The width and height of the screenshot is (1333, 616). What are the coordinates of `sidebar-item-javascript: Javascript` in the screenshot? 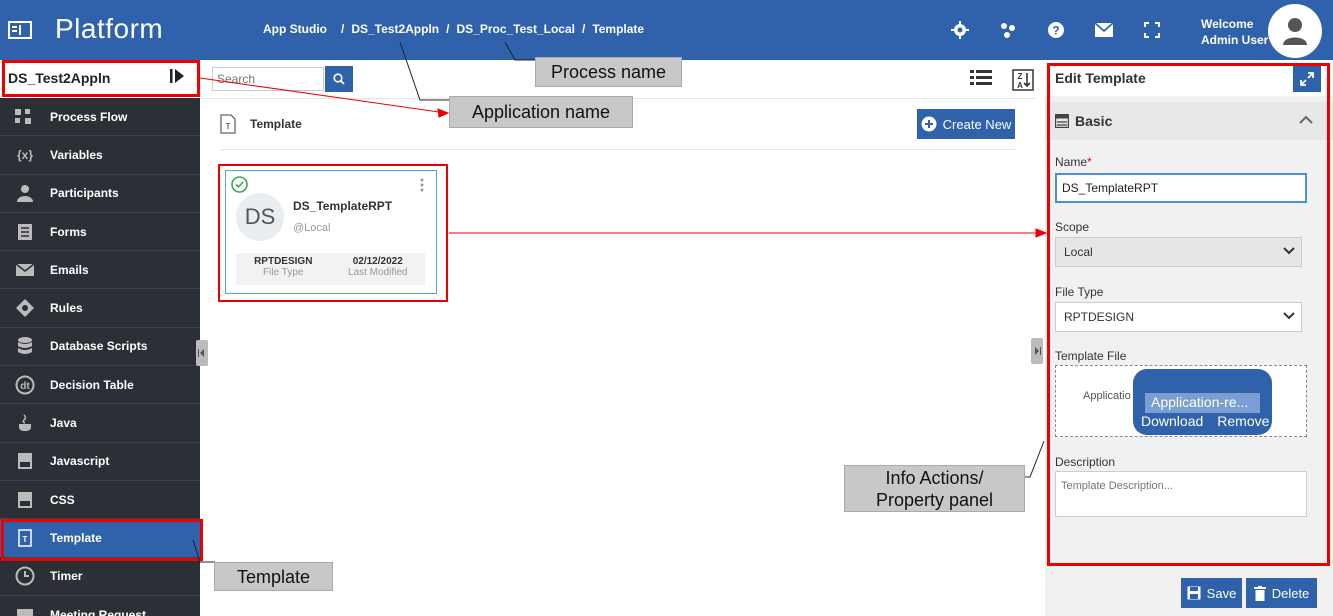 It's located at (100, 462).